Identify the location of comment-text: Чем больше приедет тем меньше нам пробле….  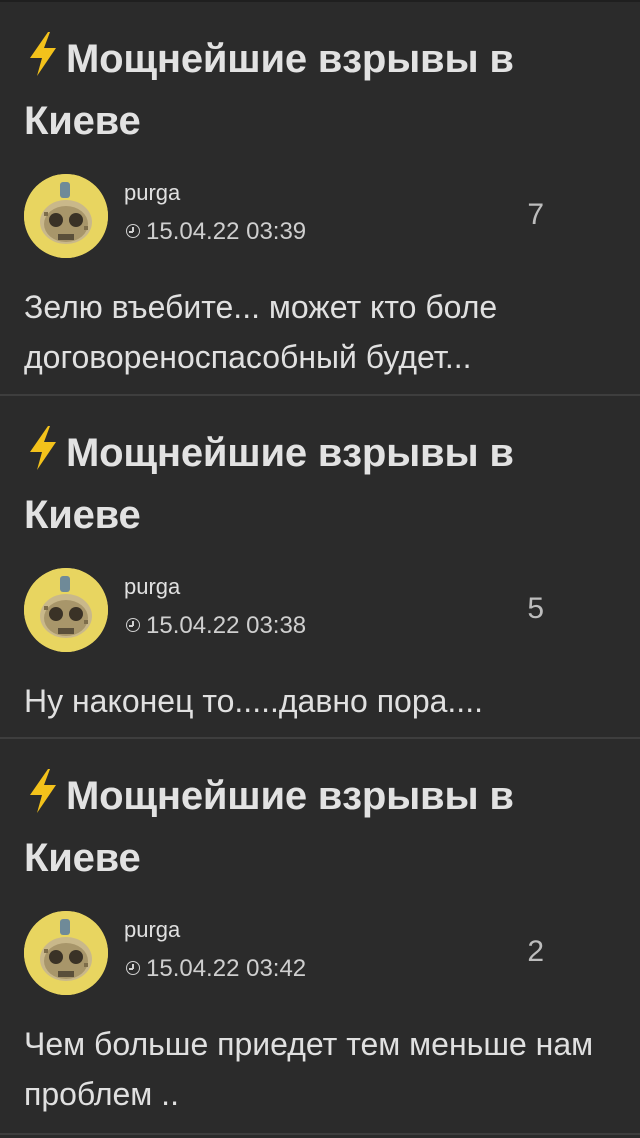
(309, 1069).